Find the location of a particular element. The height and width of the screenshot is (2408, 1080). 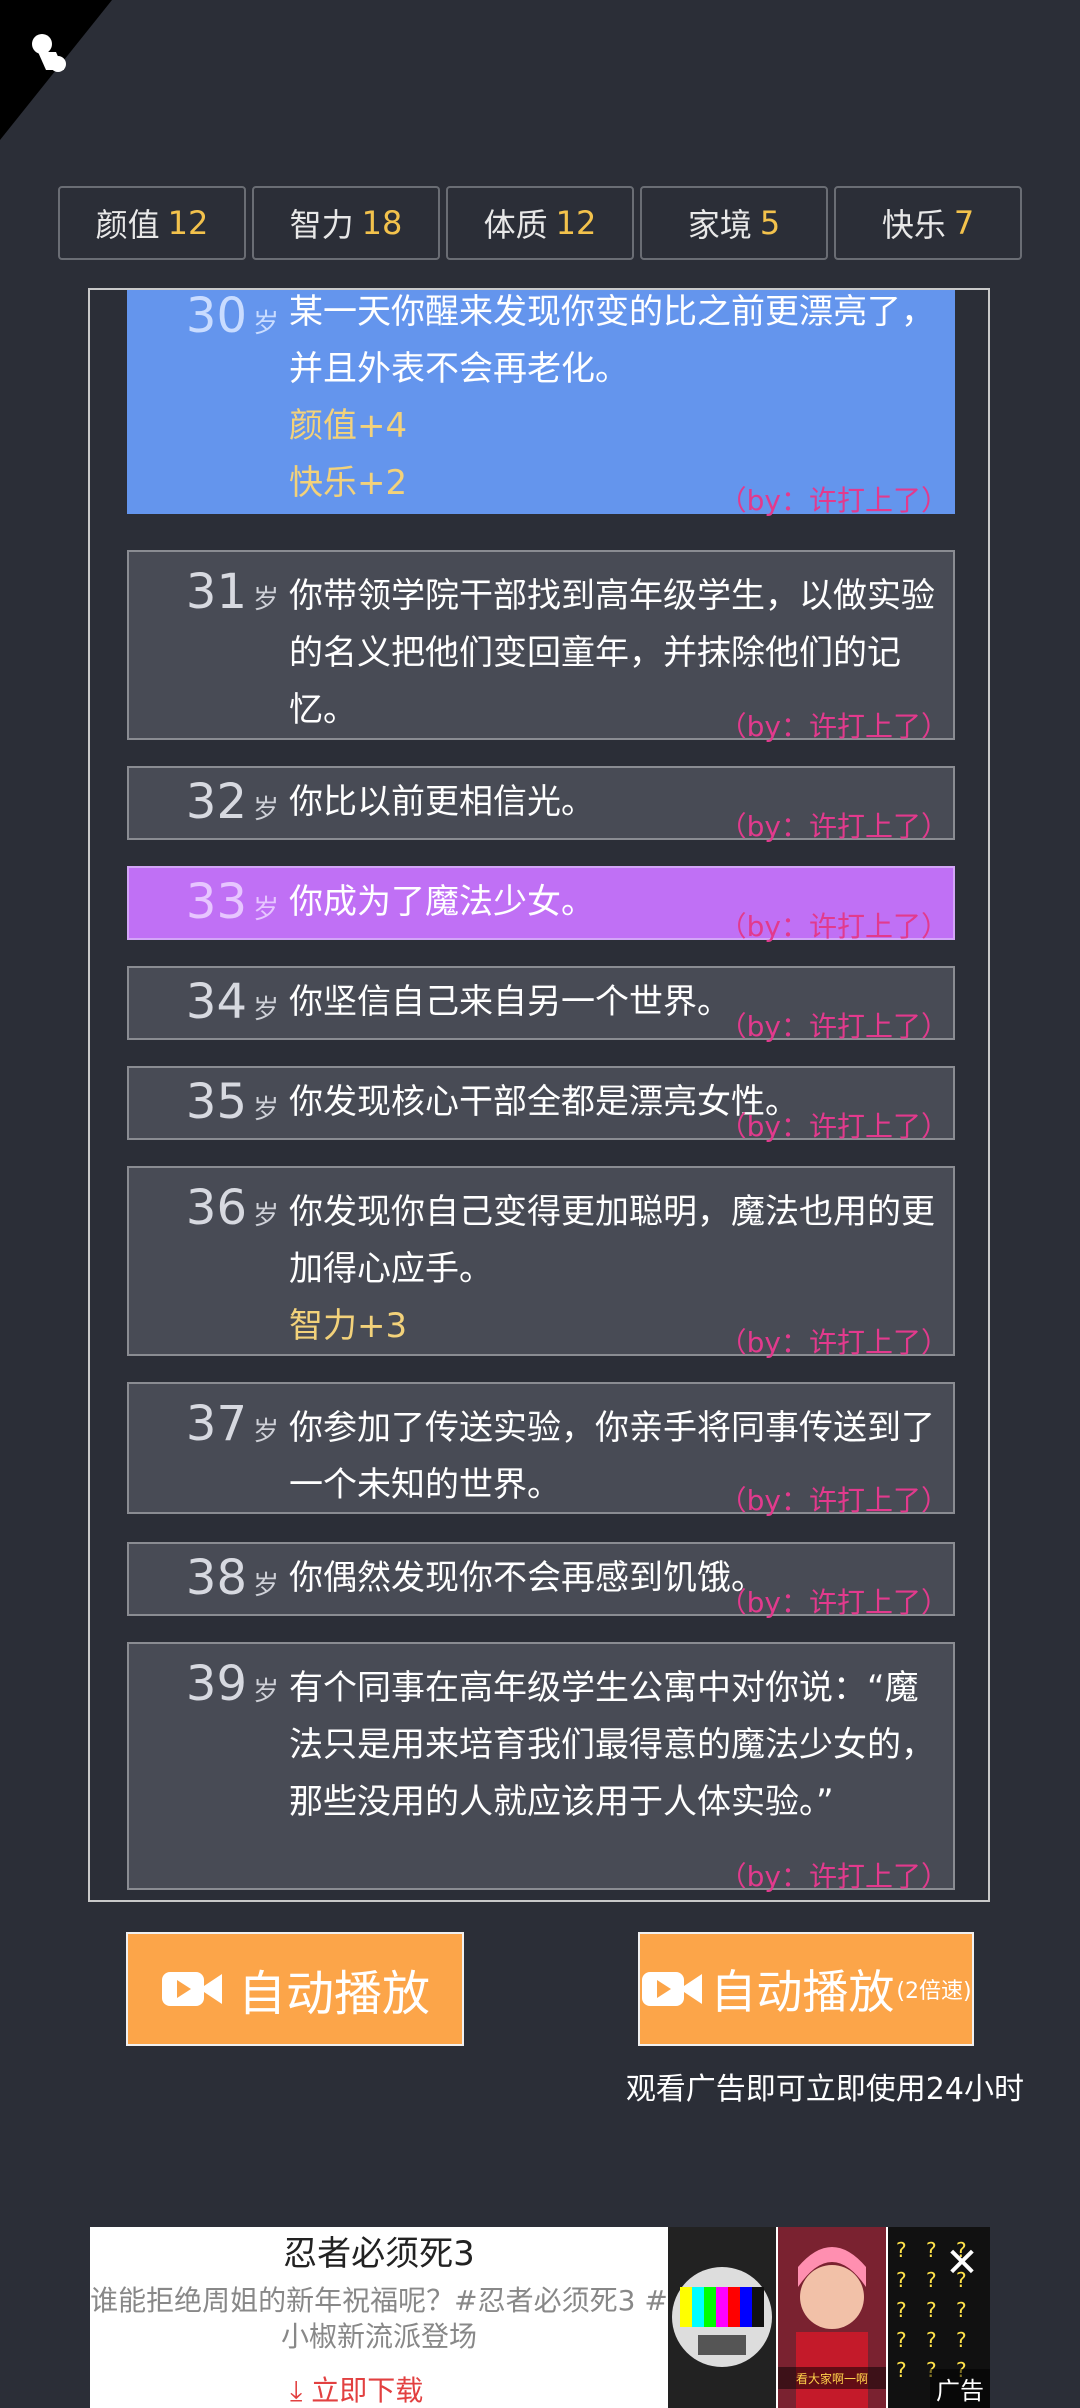

autoplay-button: 自动播放 is located at coordinates (295, 1989).